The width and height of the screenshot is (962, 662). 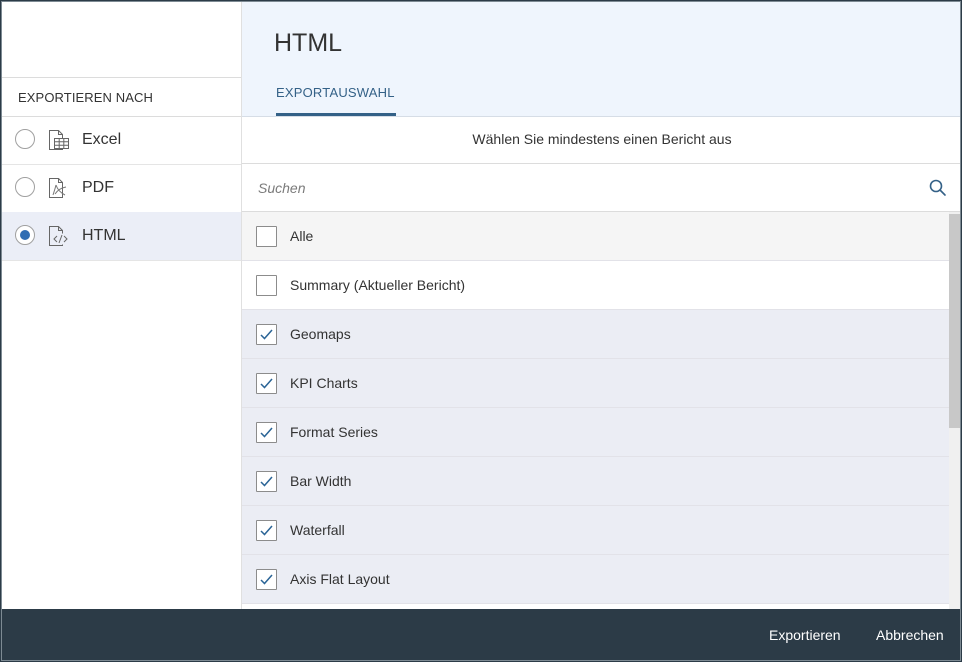 What do you see at coordinates (378, 285) in the screenshot?
I see `report-label: Summary (Aktueller Bericht)` at bounding box center [378, 285].